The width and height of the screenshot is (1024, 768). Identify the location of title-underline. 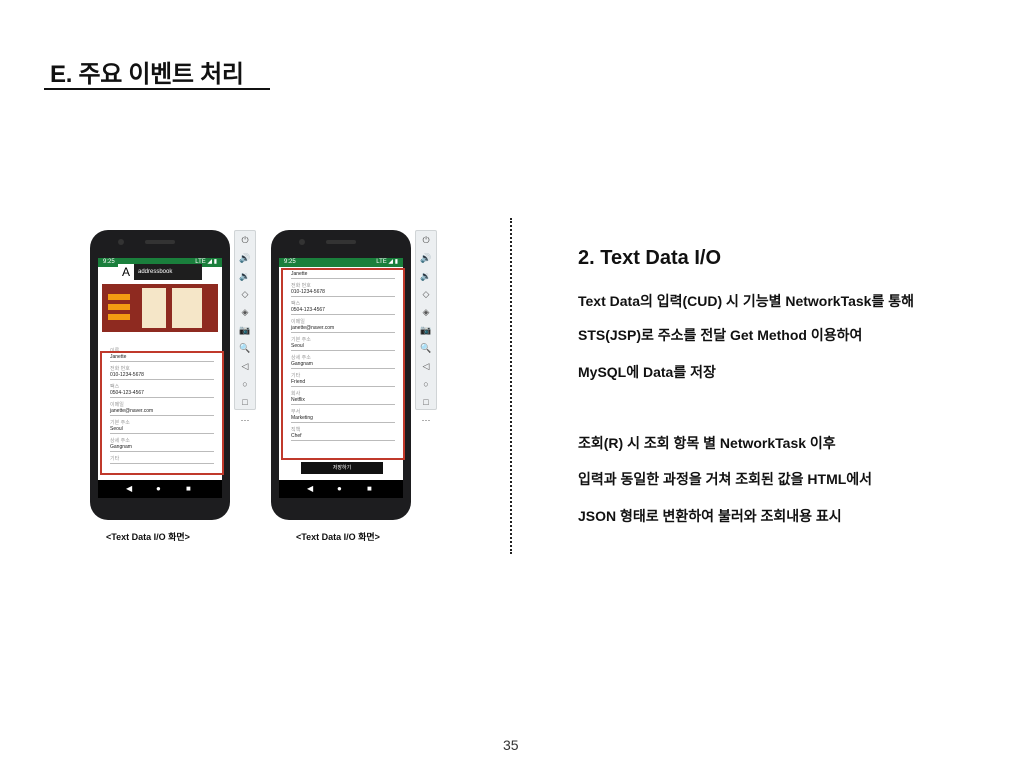
(157, 89).